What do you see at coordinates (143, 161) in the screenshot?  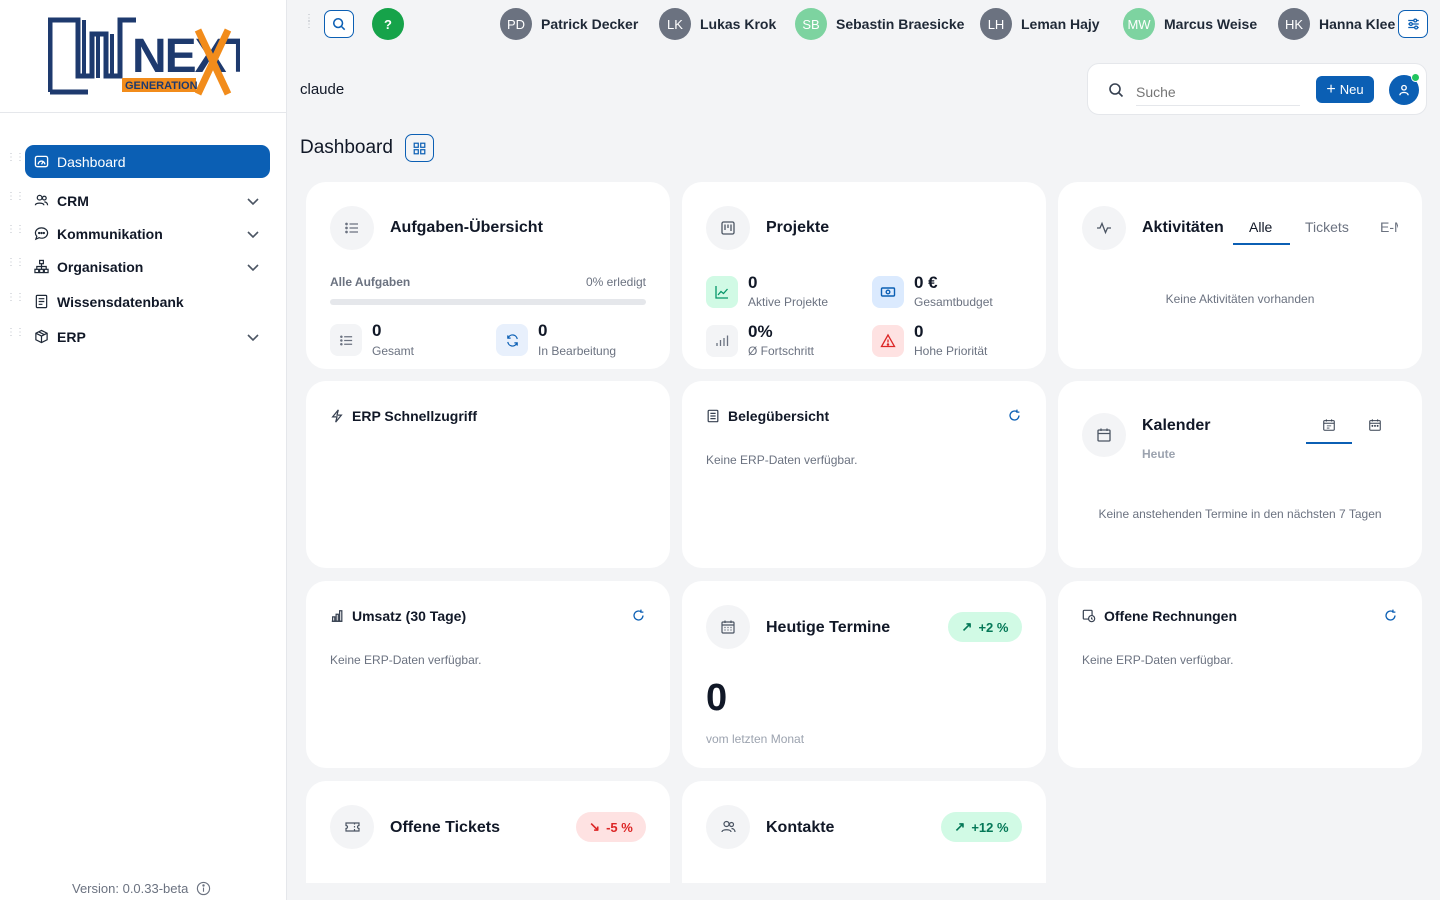 I see `sidebar-item-dashboard: ⋮⋮ Dashboard` at bounding box center [143, 161].